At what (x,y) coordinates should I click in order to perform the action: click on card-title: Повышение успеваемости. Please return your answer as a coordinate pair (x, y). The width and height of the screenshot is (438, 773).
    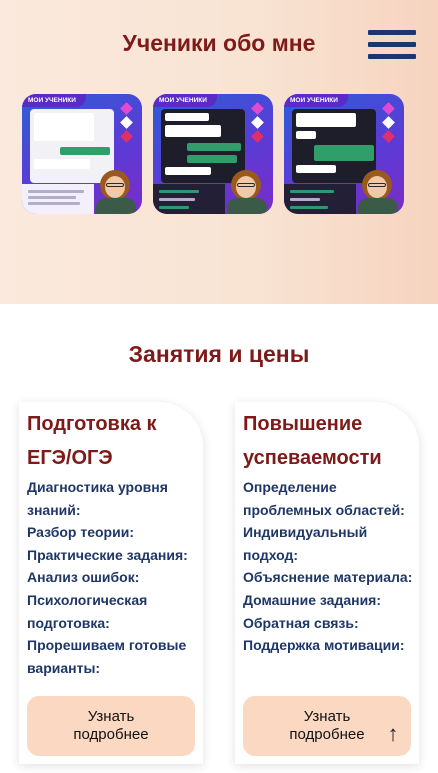
    Looking at the image, I should click on (312, 441).